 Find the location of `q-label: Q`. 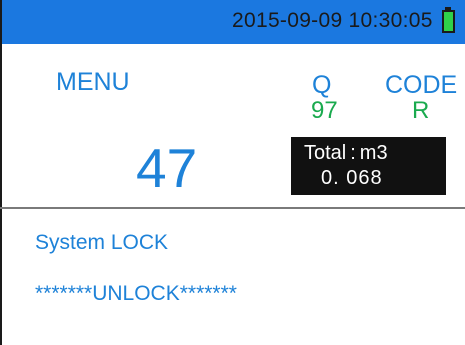

q-label: Q is located at coordinates (322, 85).